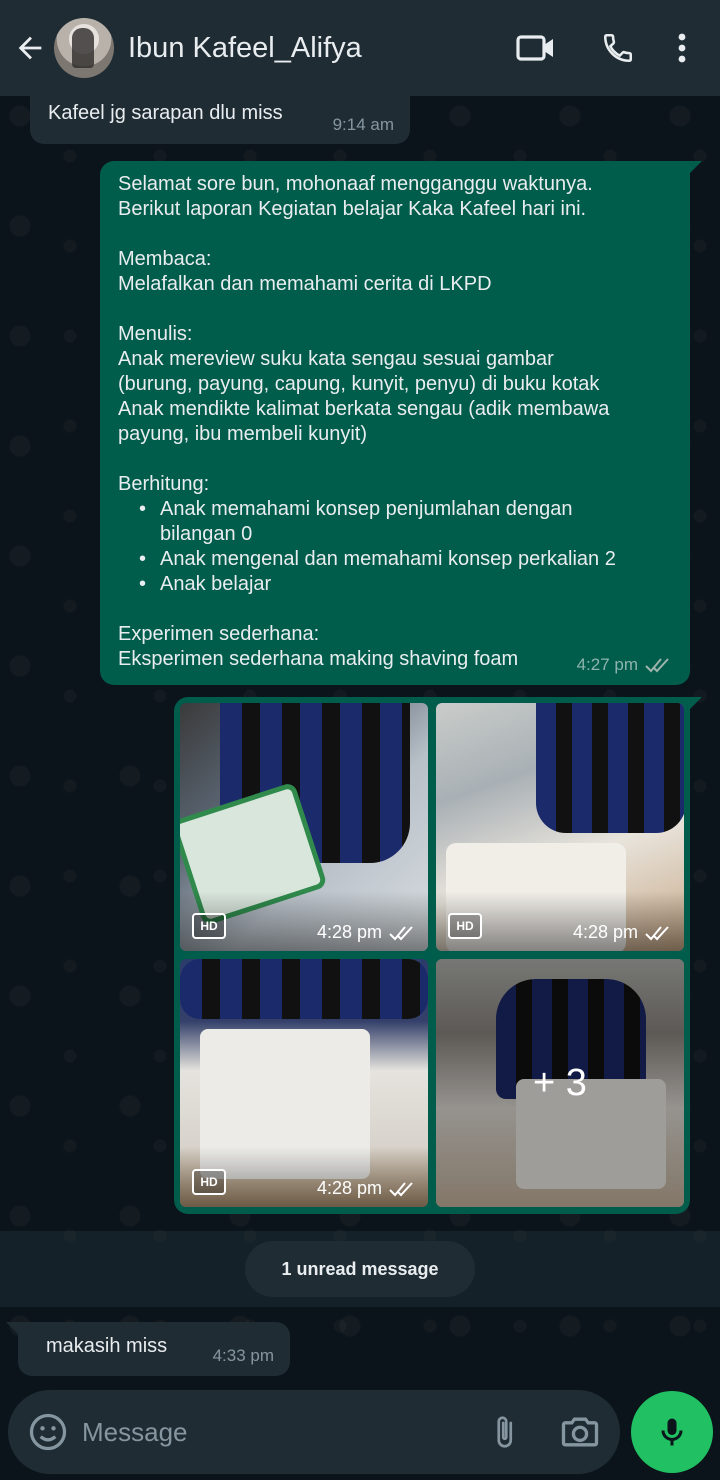  Describe the element at coordinates (363, 124) in the screenshot. I see `message-time: 9:14 am` at that location.